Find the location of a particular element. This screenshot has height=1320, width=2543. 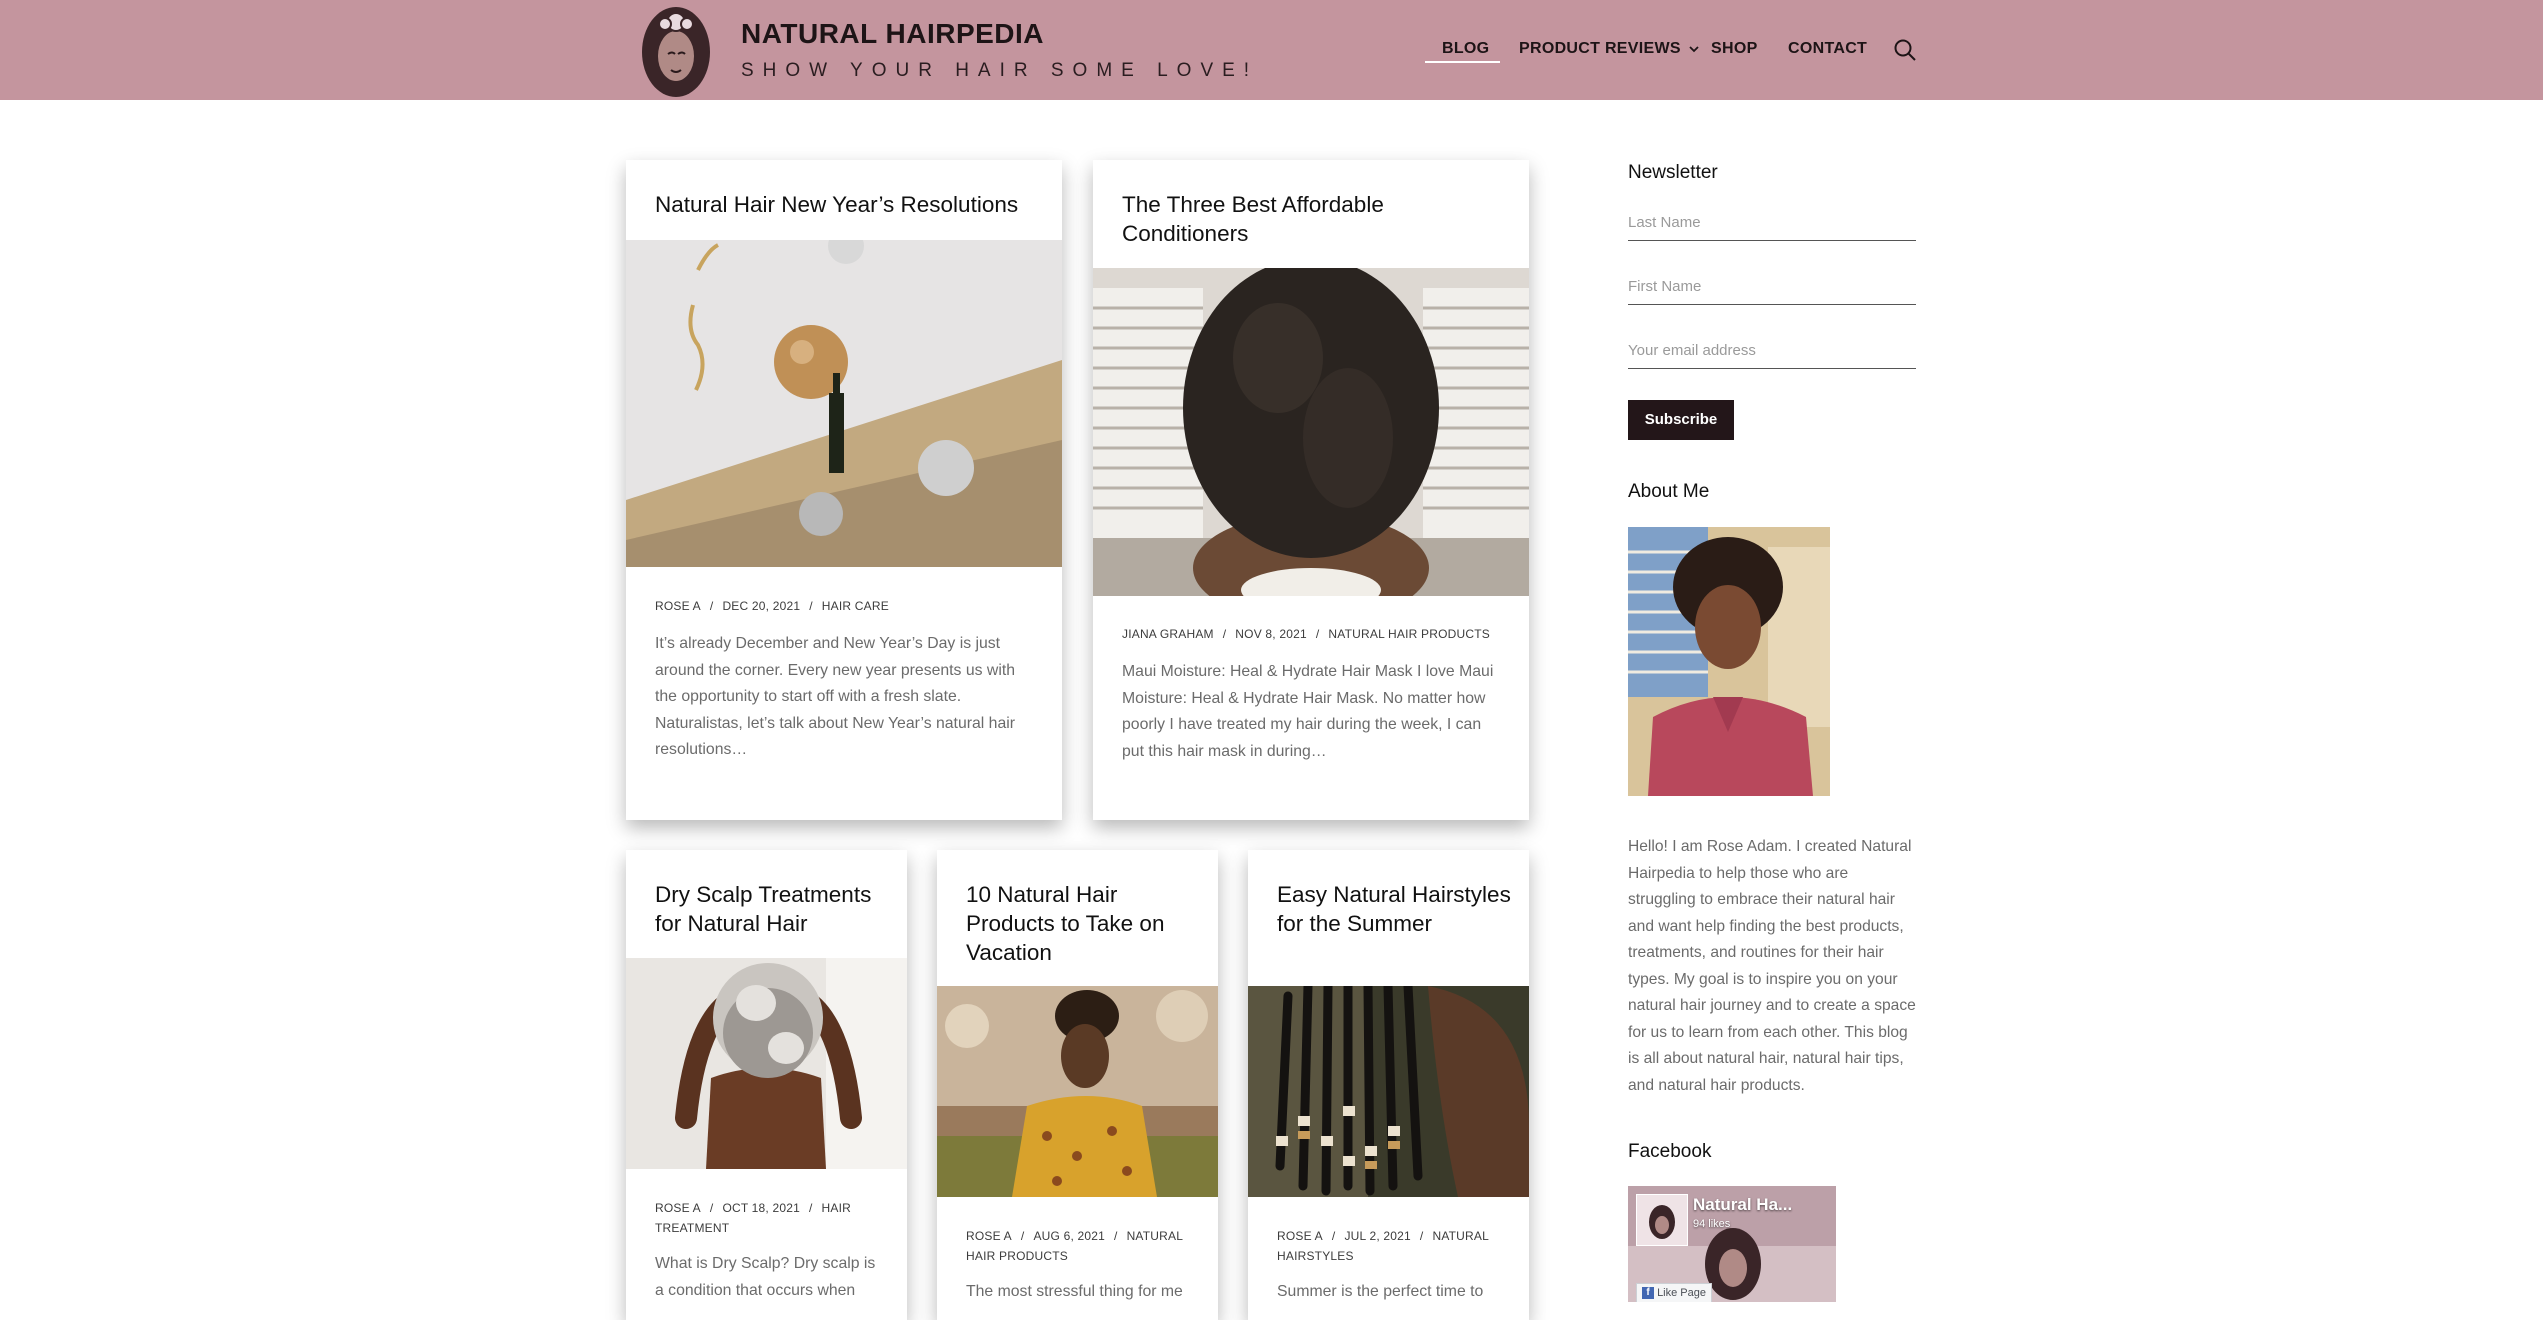

post-title: Easy Natural Hairstyles for the Summer is located at coordinates (1397, 909).